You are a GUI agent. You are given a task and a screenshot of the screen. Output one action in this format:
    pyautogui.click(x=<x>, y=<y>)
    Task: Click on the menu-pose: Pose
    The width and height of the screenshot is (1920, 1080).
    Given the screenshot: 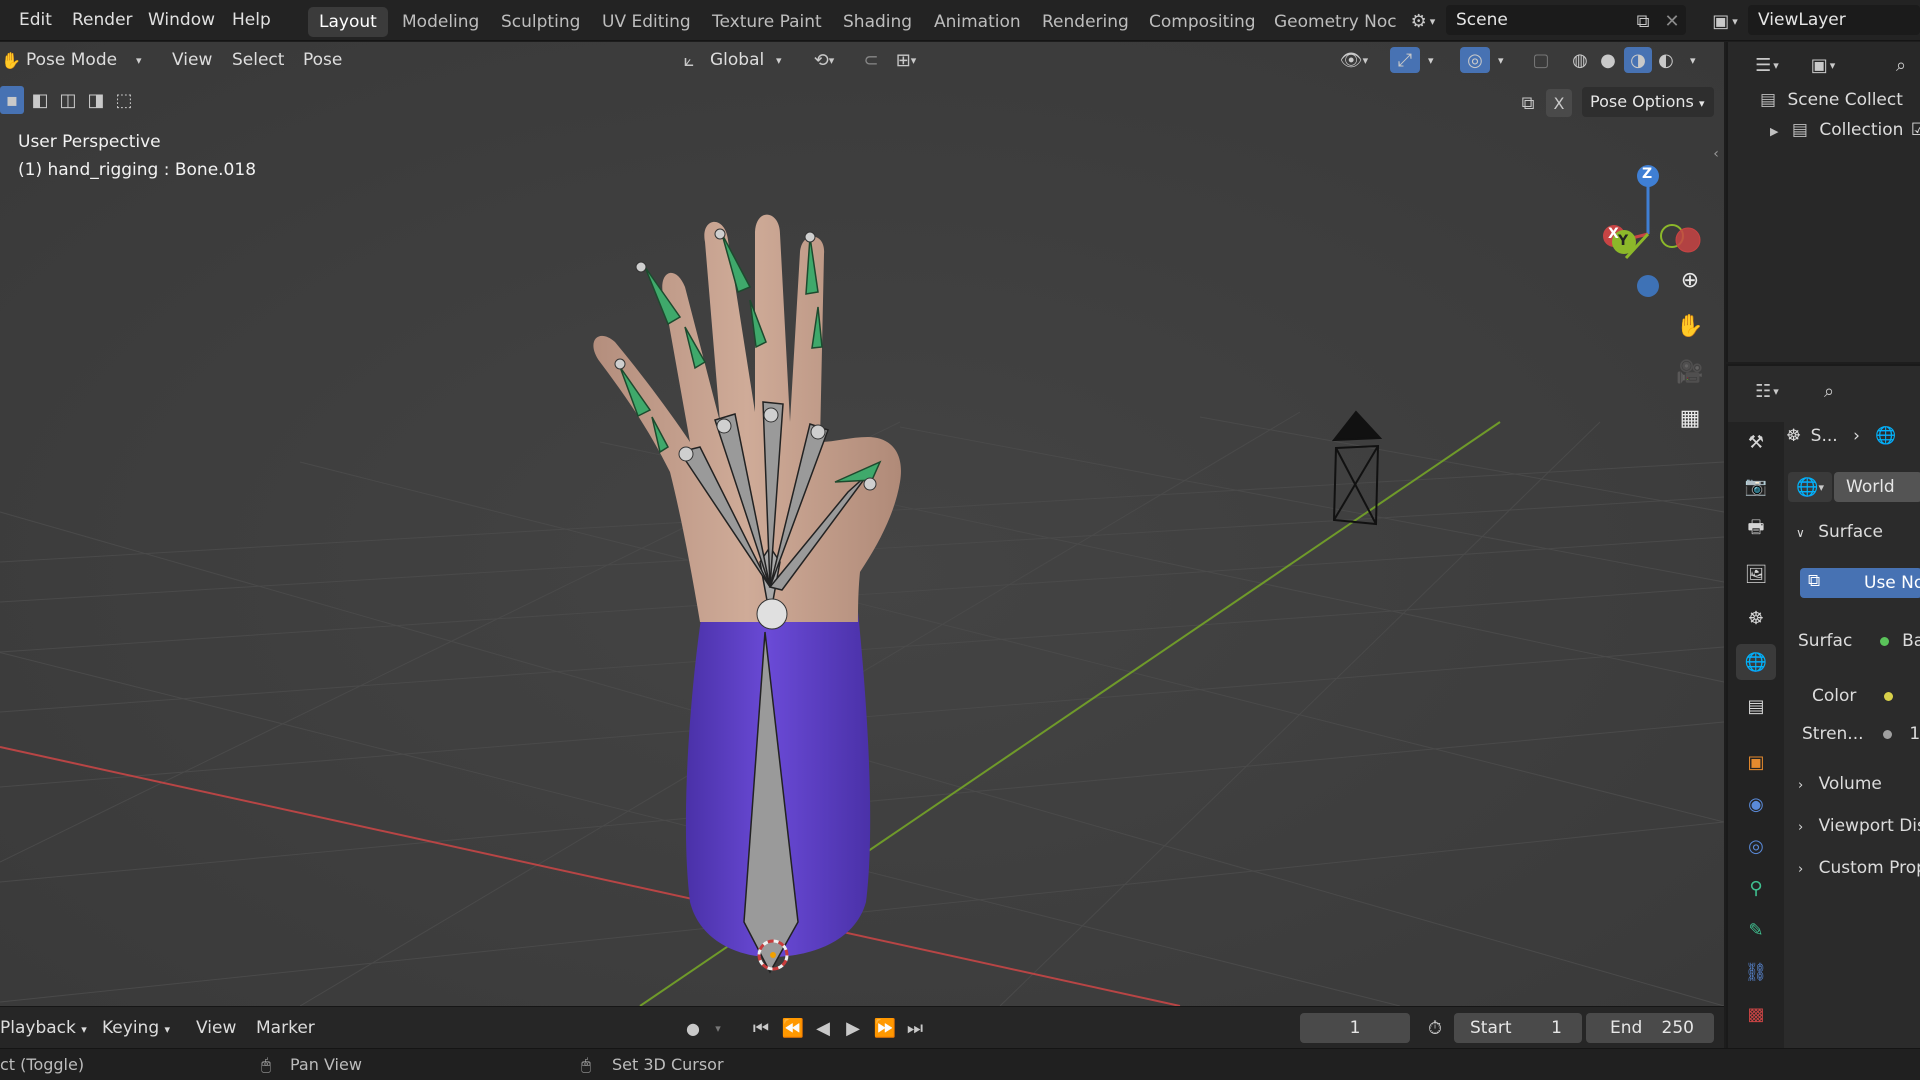 What is the action you would take?
    pyautogui.click(x=322, y=60)
    